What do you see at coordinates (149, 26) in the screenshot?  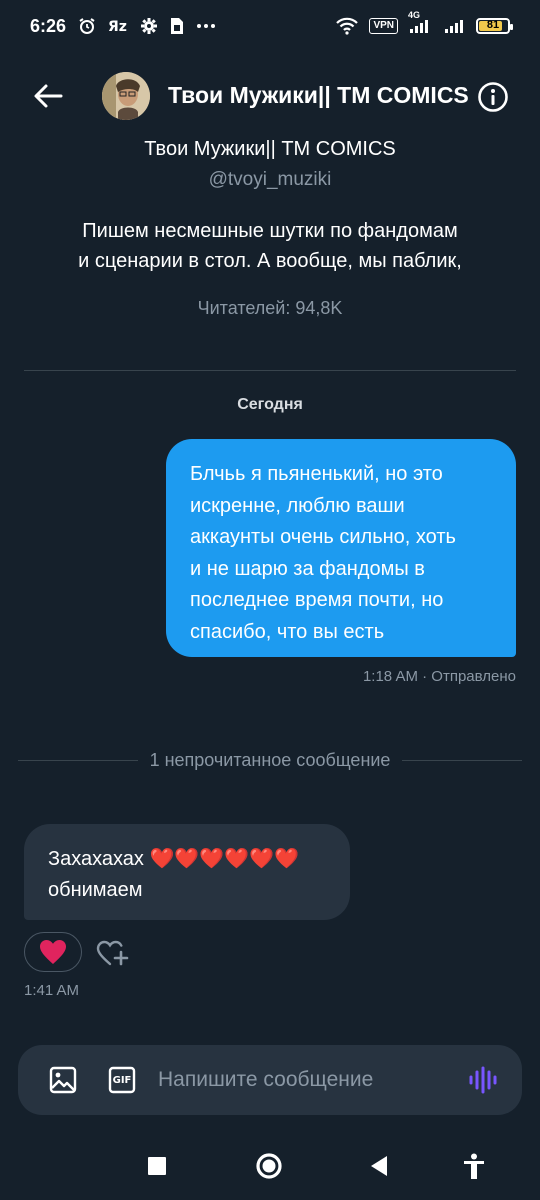 I see `settings-gear-icon` at bounding box center [149, 26].